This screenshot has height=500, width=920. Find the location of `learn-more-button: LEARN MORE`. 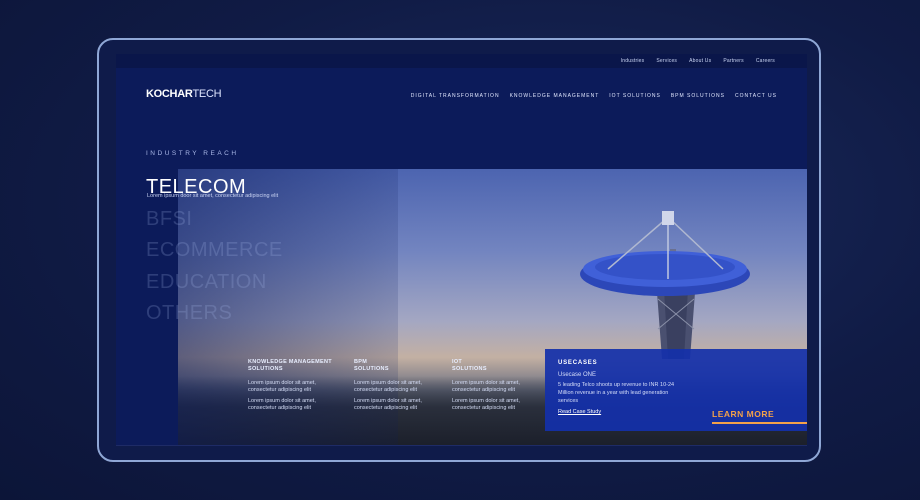

learn-more-button: LEARN MORE is located at coordinates (759, 416).